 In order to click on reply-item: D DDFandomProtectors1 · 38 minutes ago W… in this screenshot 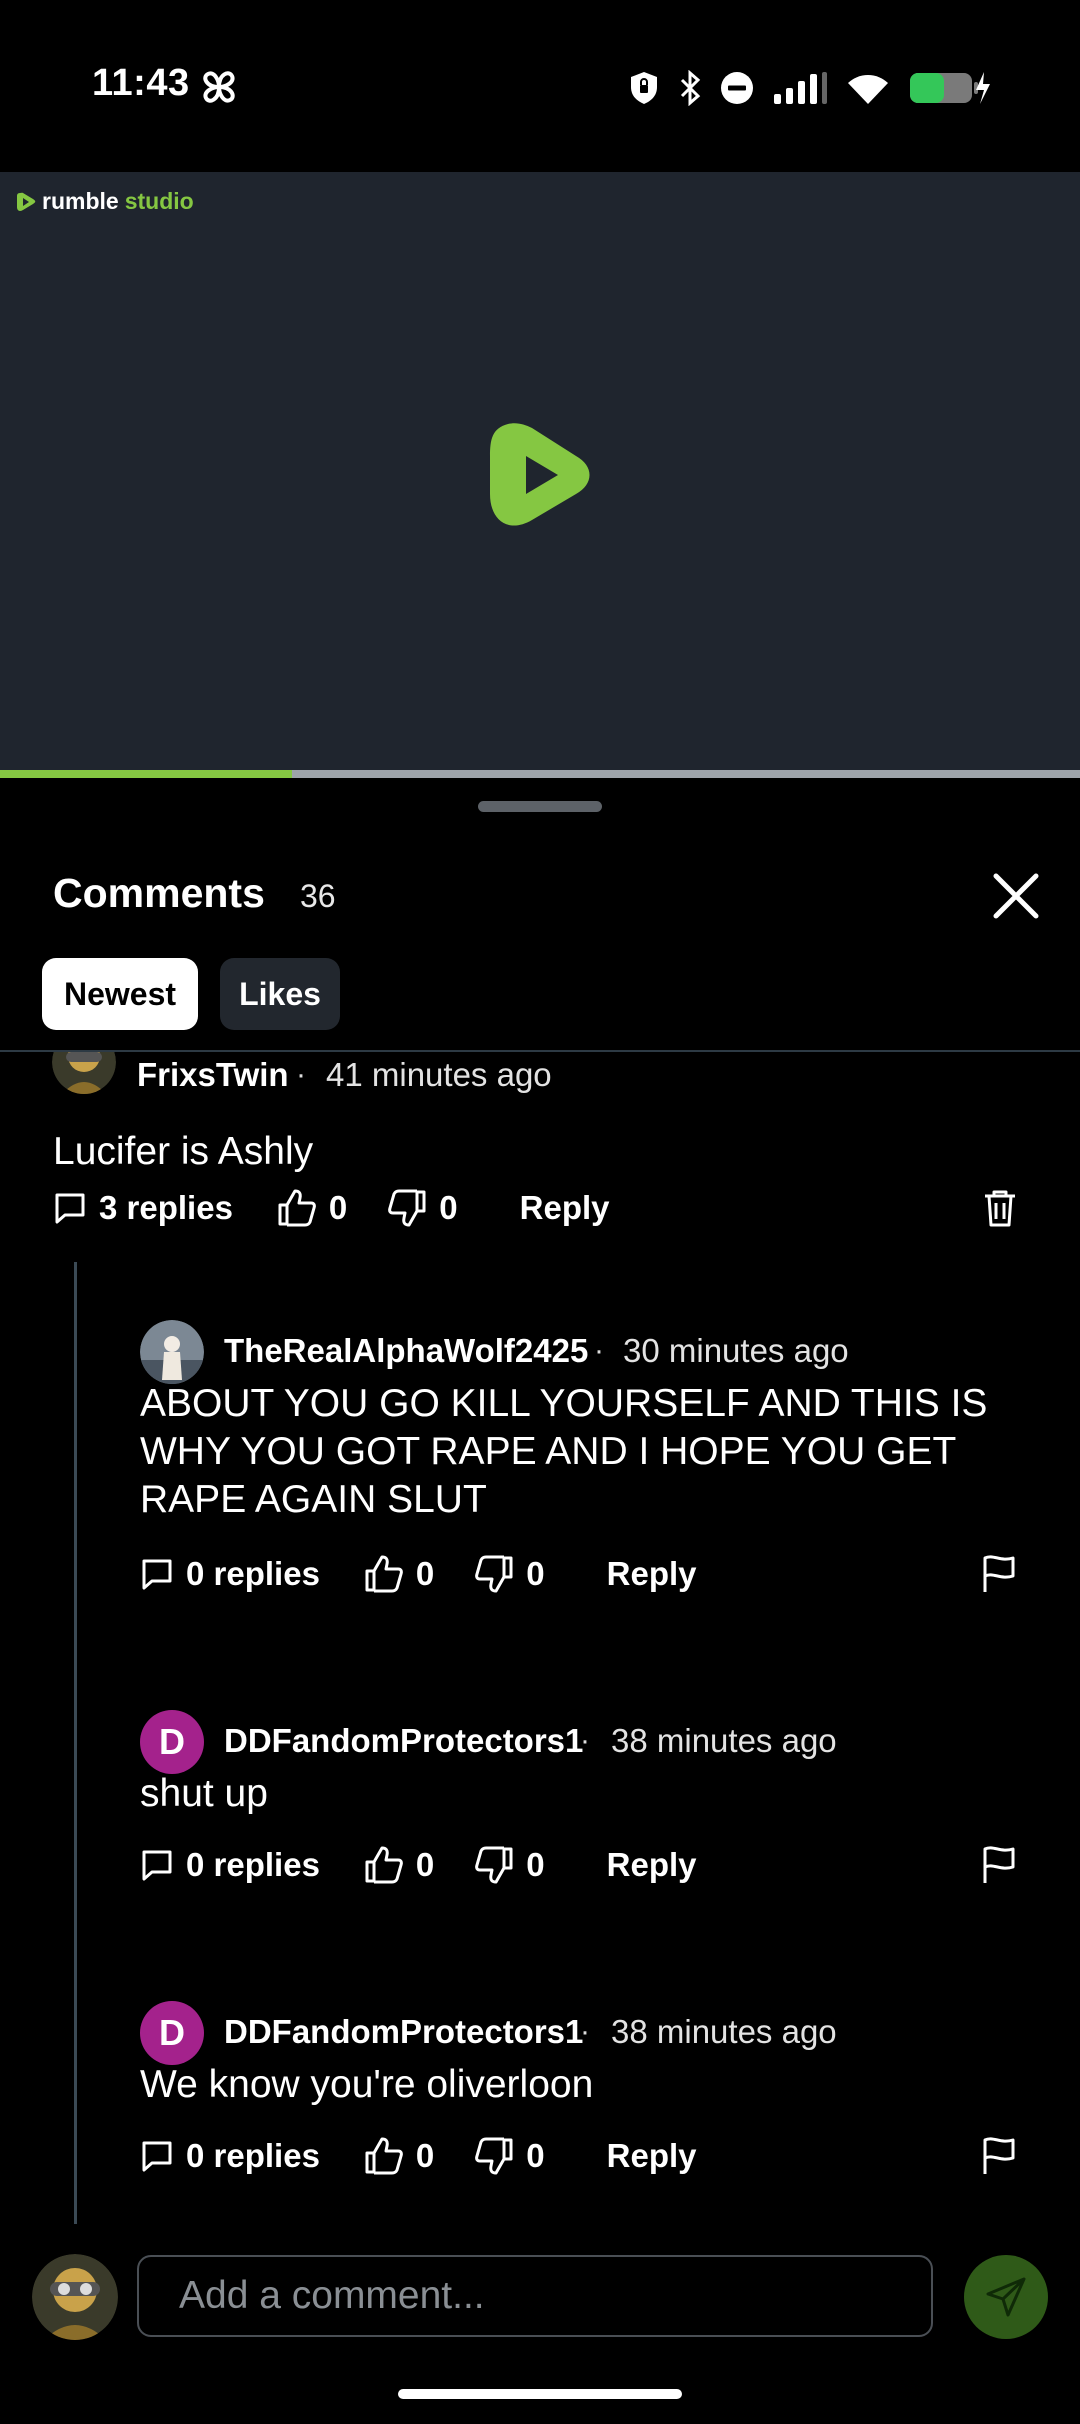, I will do `click(540, 2101)`.